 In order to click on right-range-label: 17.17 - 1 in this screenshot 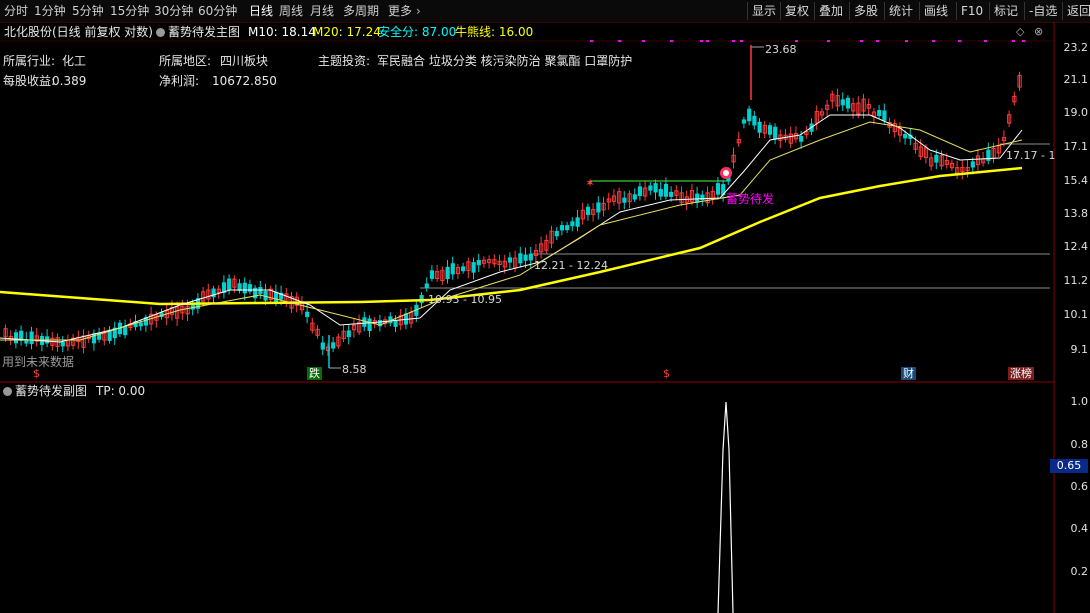, I will do `click(1031, 155)`.